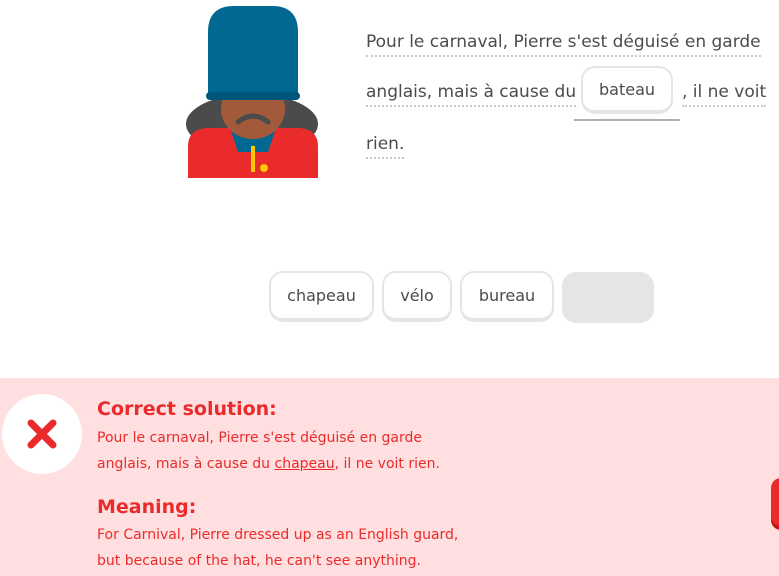  Describe the element at coordinates (507, 296) in the screenshot. I see `word-chip-bureau: bureau` at that location.